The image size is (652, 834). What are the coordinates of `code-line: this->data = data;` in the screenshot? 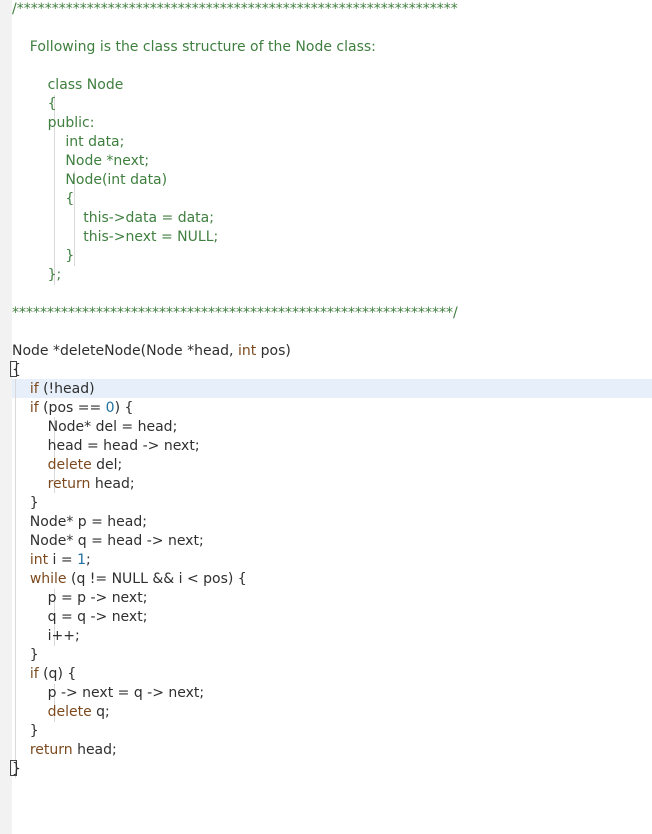 It's located at (113, 218).